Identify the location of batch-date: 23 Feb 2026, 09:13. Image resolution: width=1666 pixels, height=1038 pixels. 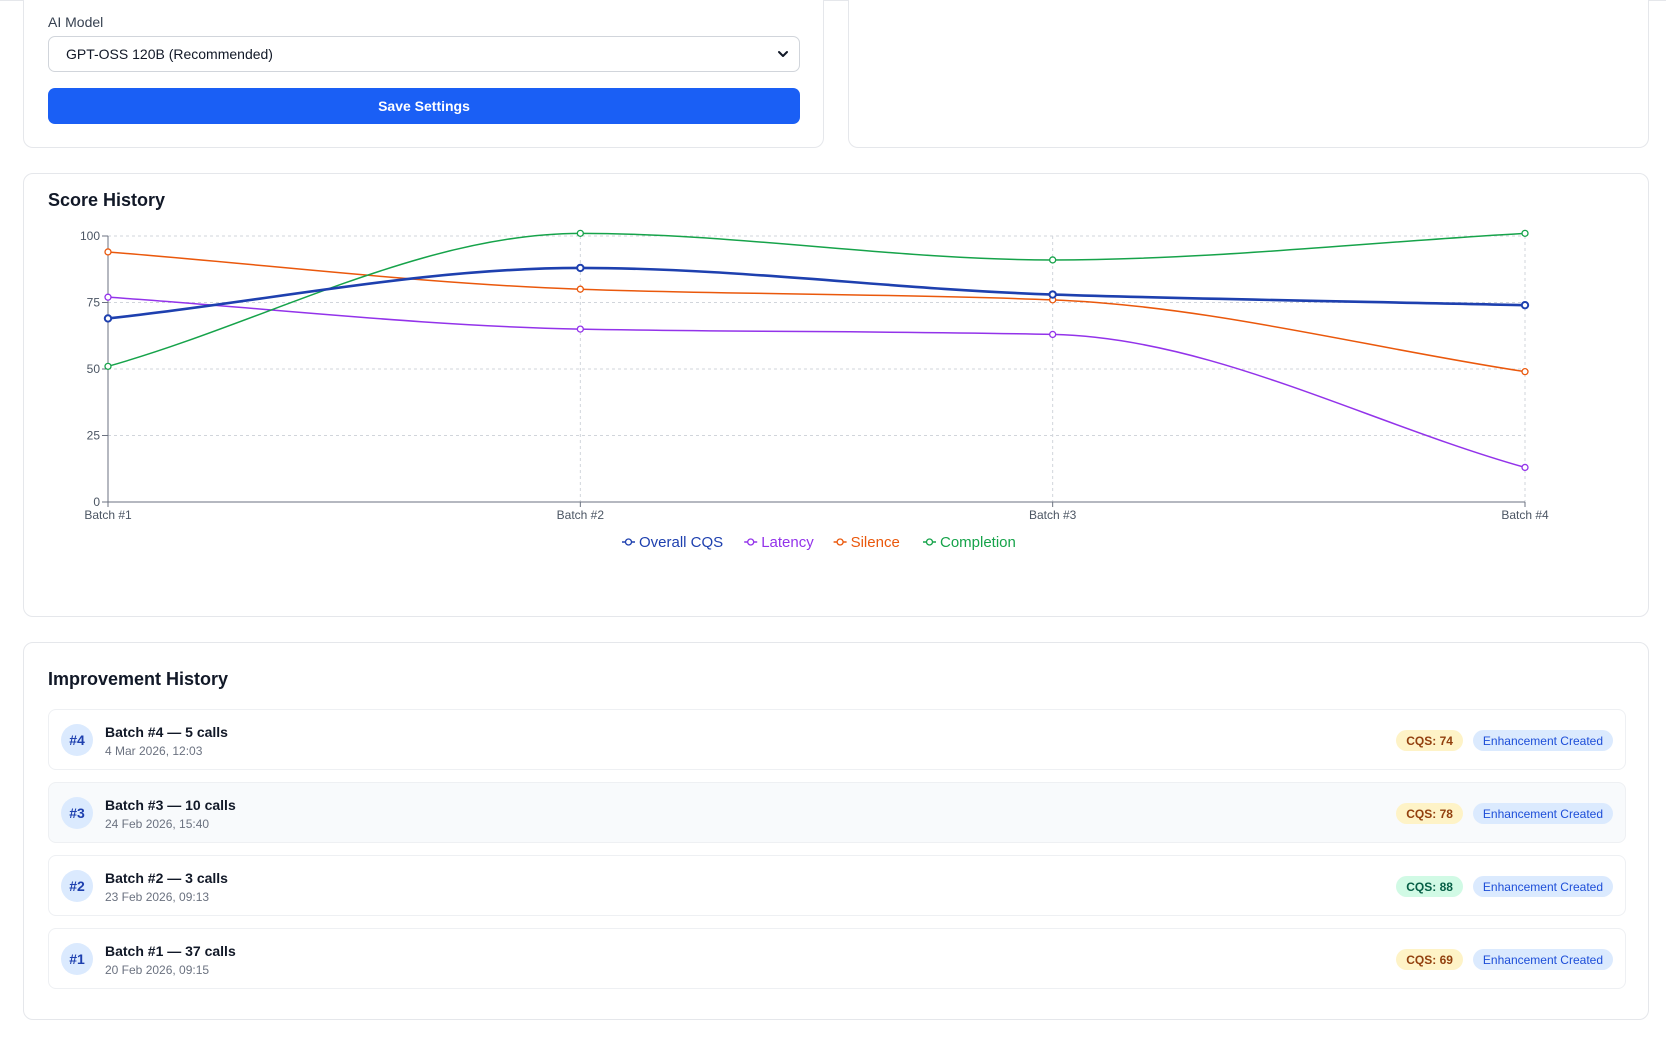
(157, 897).